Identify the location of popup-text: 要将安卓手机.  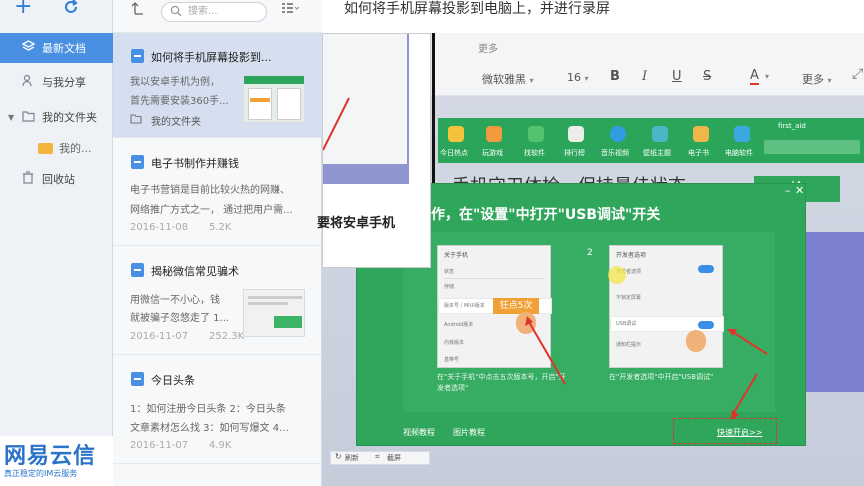
(356, 223).